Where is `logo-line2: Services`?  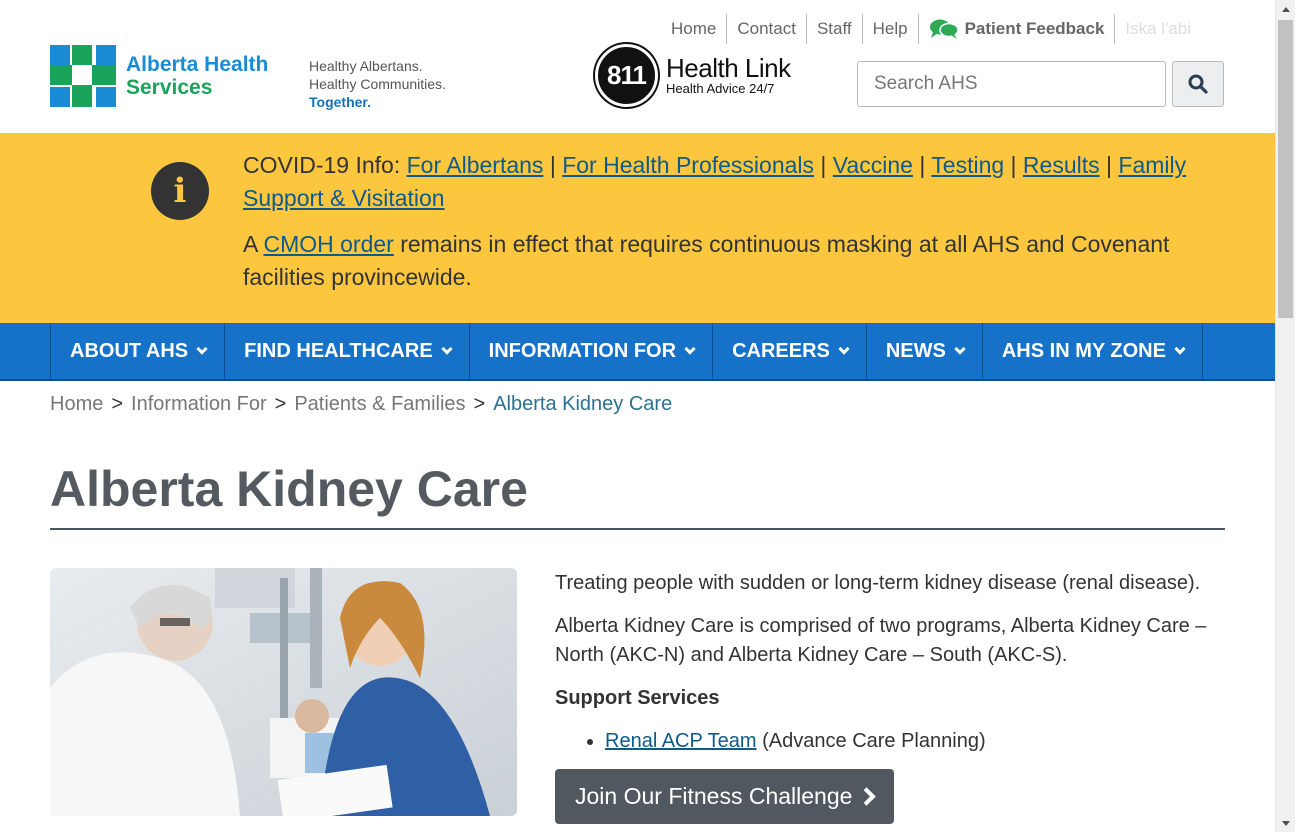
logo-line2: Services is located at coordinates (169, 87).